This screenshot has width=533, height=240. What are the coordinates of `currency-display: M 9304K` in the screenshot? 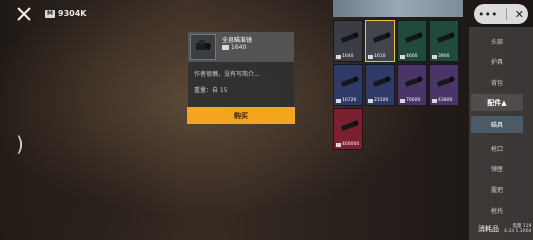 It's located at (65, 13).